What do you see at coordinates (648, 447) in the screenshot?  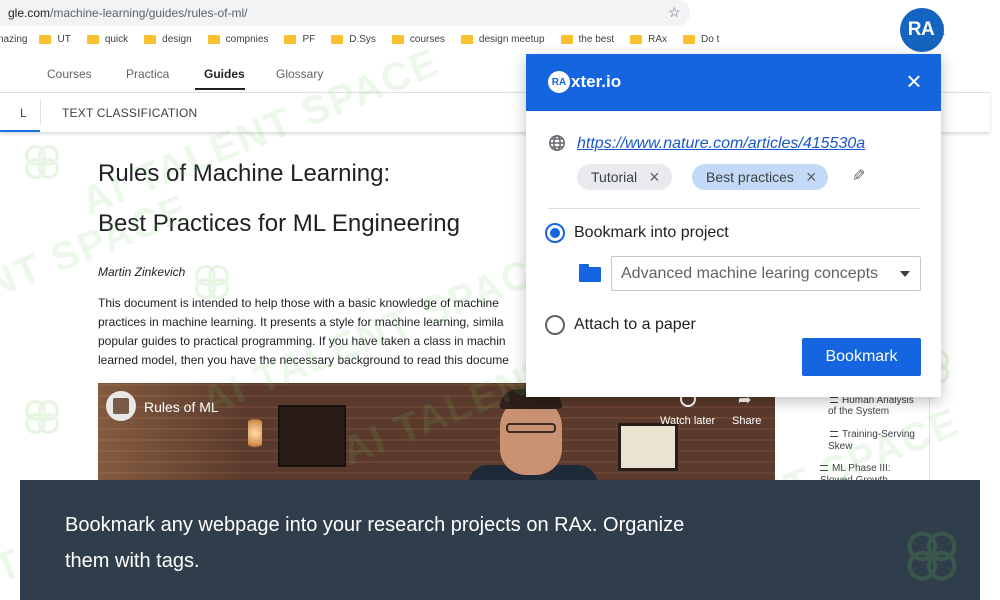 I see `video-board` at bounding box center [648, 447].